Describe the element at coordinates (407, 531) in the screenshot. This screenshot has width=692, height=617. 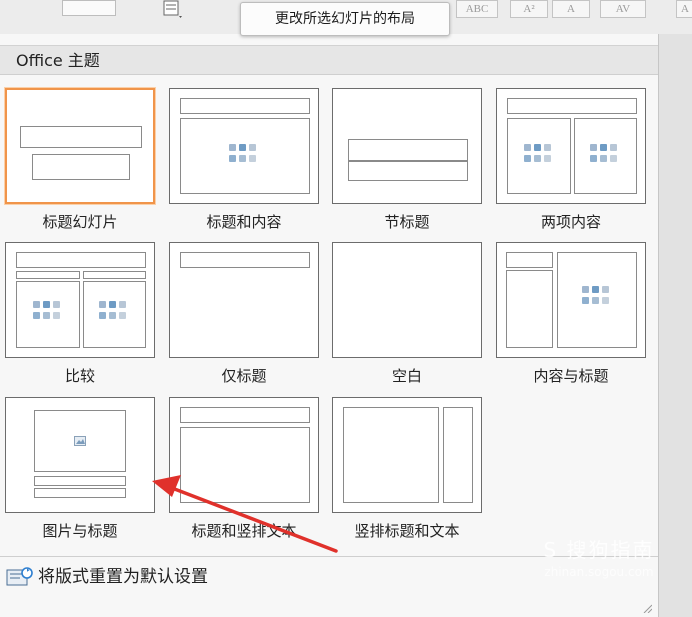
I see `layout-label: 竖排标题和文本` at that location.